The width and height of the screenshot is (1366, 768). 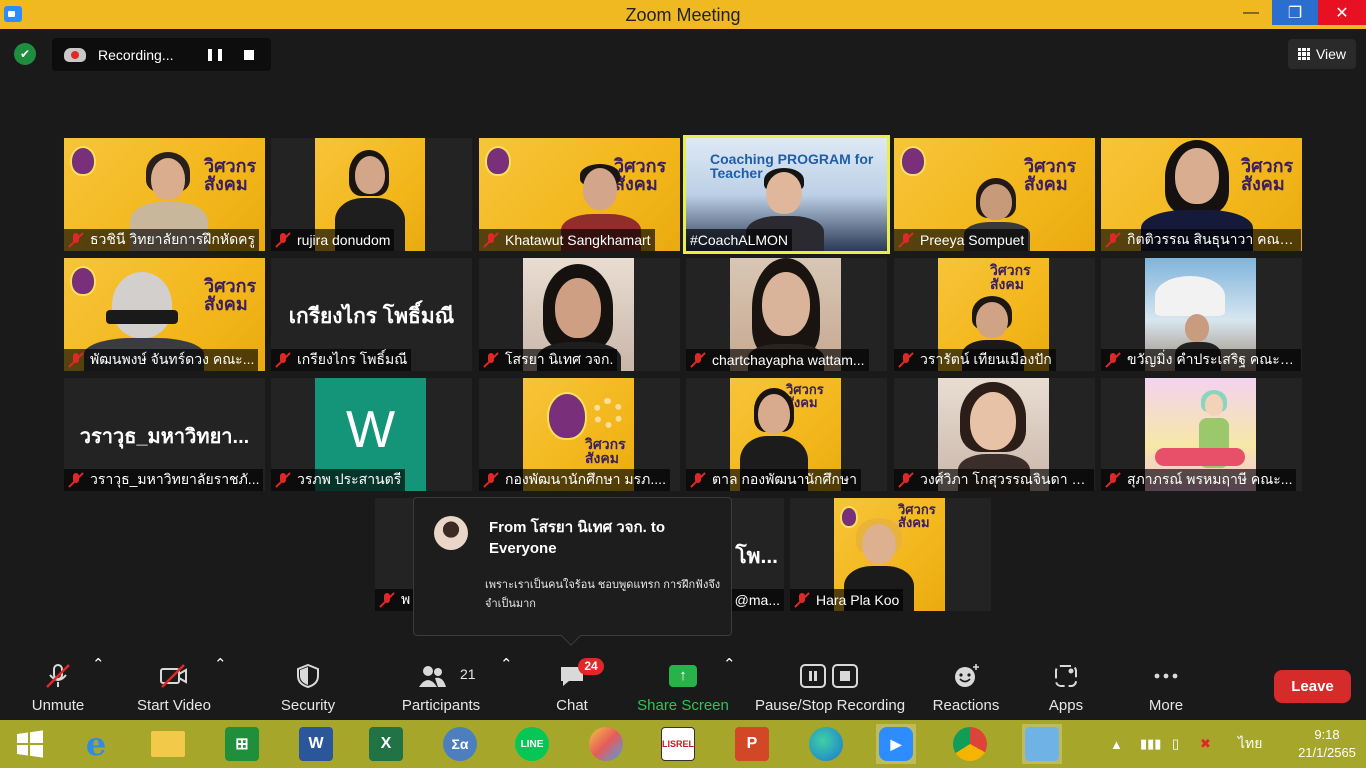 What do you see at coordinates (371, 434) in the screenshot?
I see `video-tile: W วรภพ ประสานตรี` at bounding box center [371, 434].